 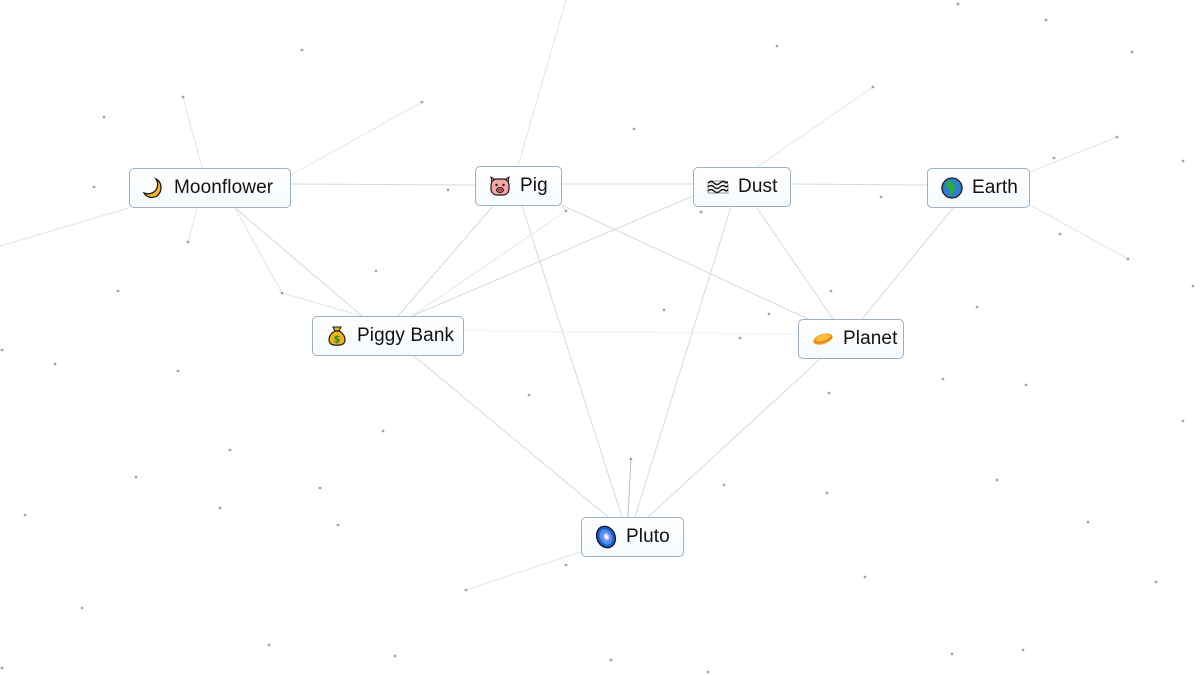 I want to click on money-bag-icon: $, so click(x=337, y=336).